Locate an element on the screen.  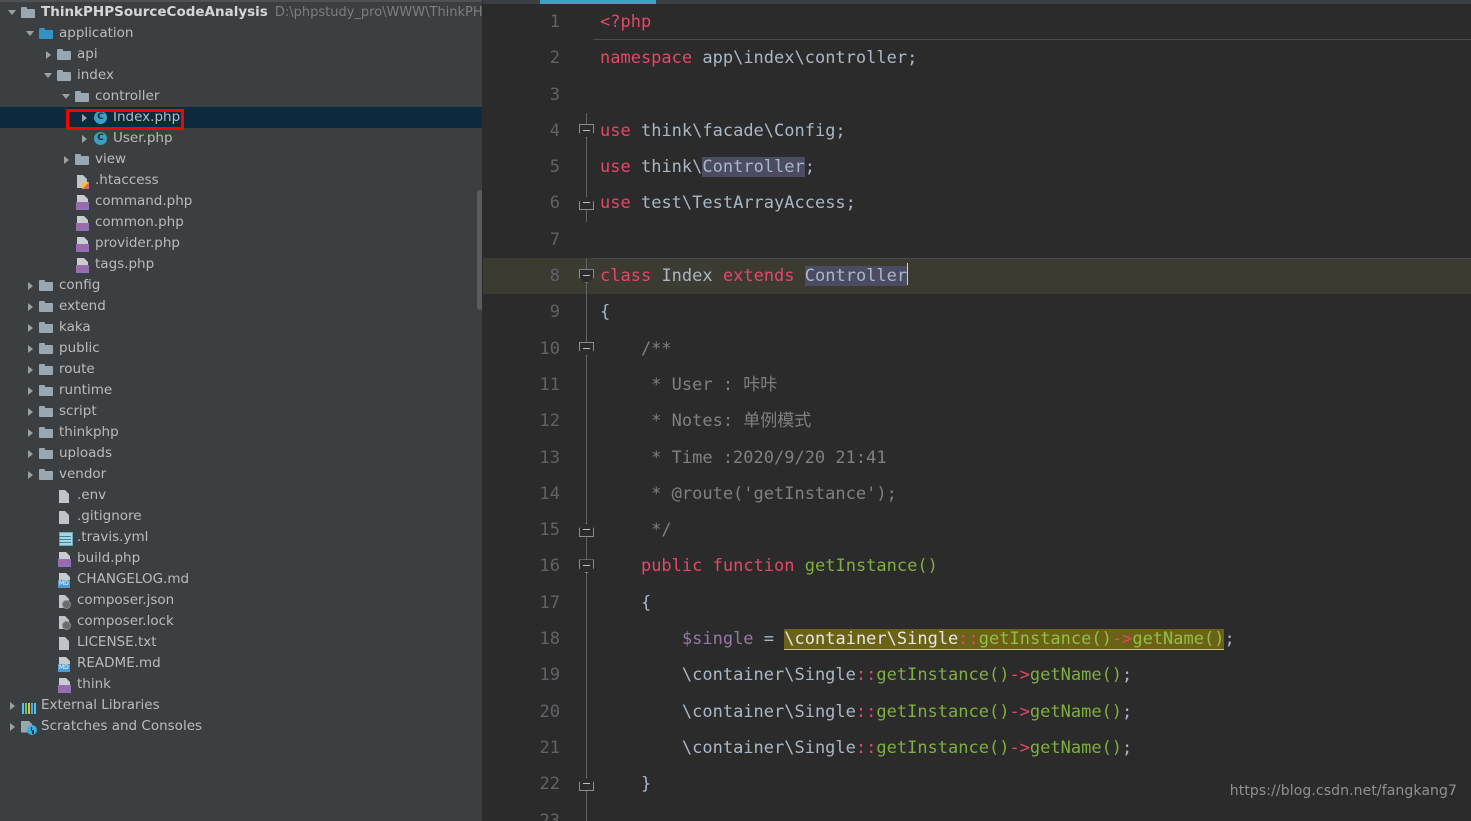
line-number: 6 is located at coordinates (529, 203).